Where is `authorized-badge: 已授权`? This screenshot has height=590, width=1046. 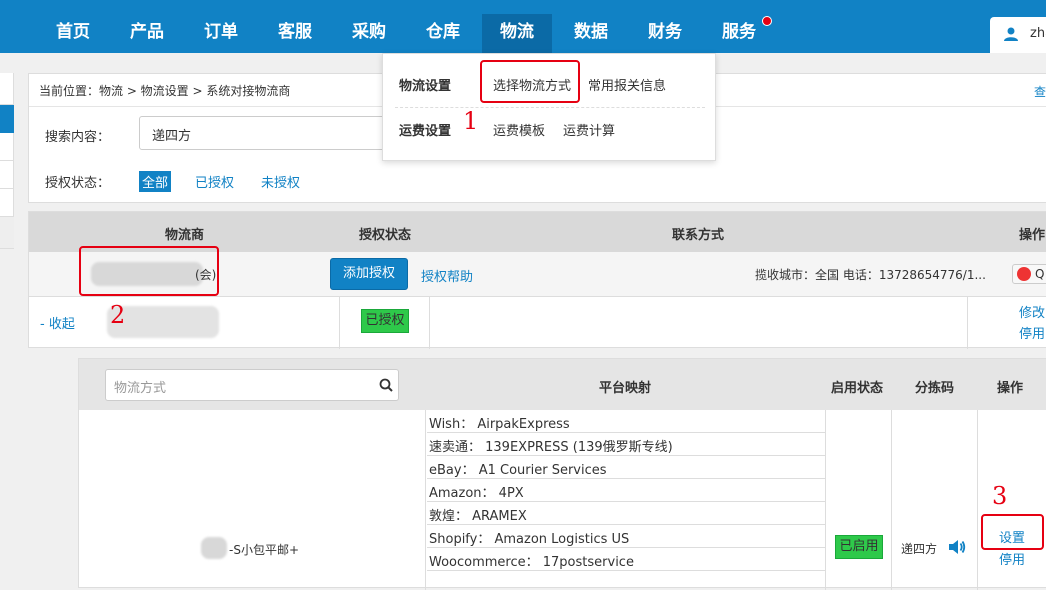 authorized-badge: 已授权 is located at coordinates (385, 321).